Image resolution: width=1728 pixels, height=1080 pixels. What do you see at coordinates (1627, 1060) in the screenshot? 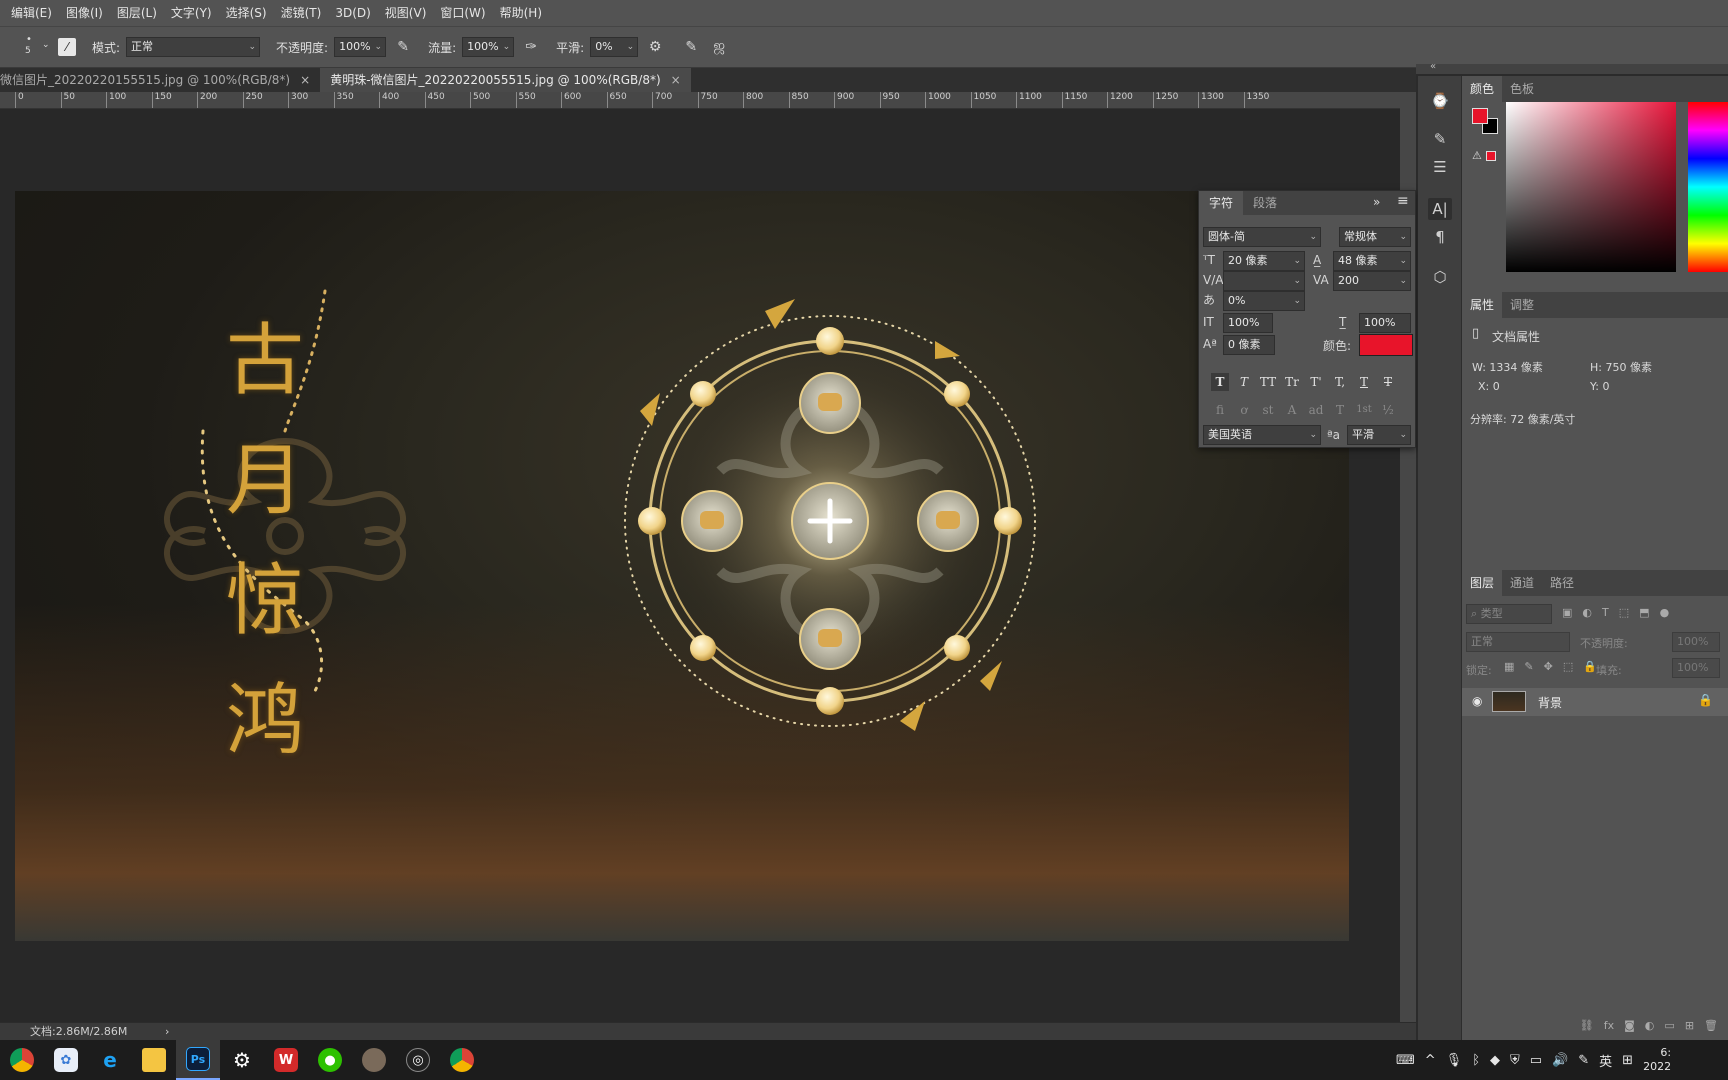
I see `input-mode-icon: ⊞` at bounding box center [1627, 1060].